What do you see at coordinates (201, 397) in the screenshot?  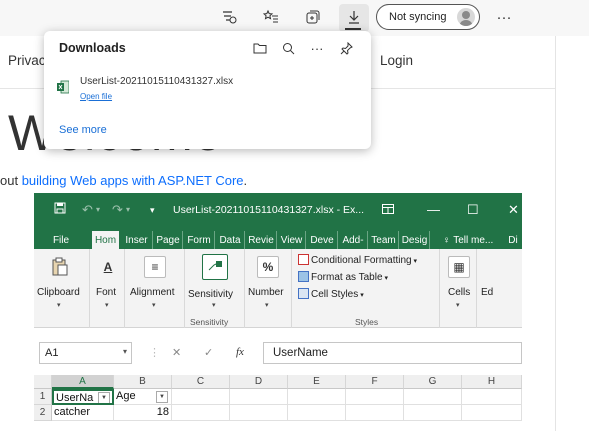 I see `cell-c1` at bounding box center [201, 397].